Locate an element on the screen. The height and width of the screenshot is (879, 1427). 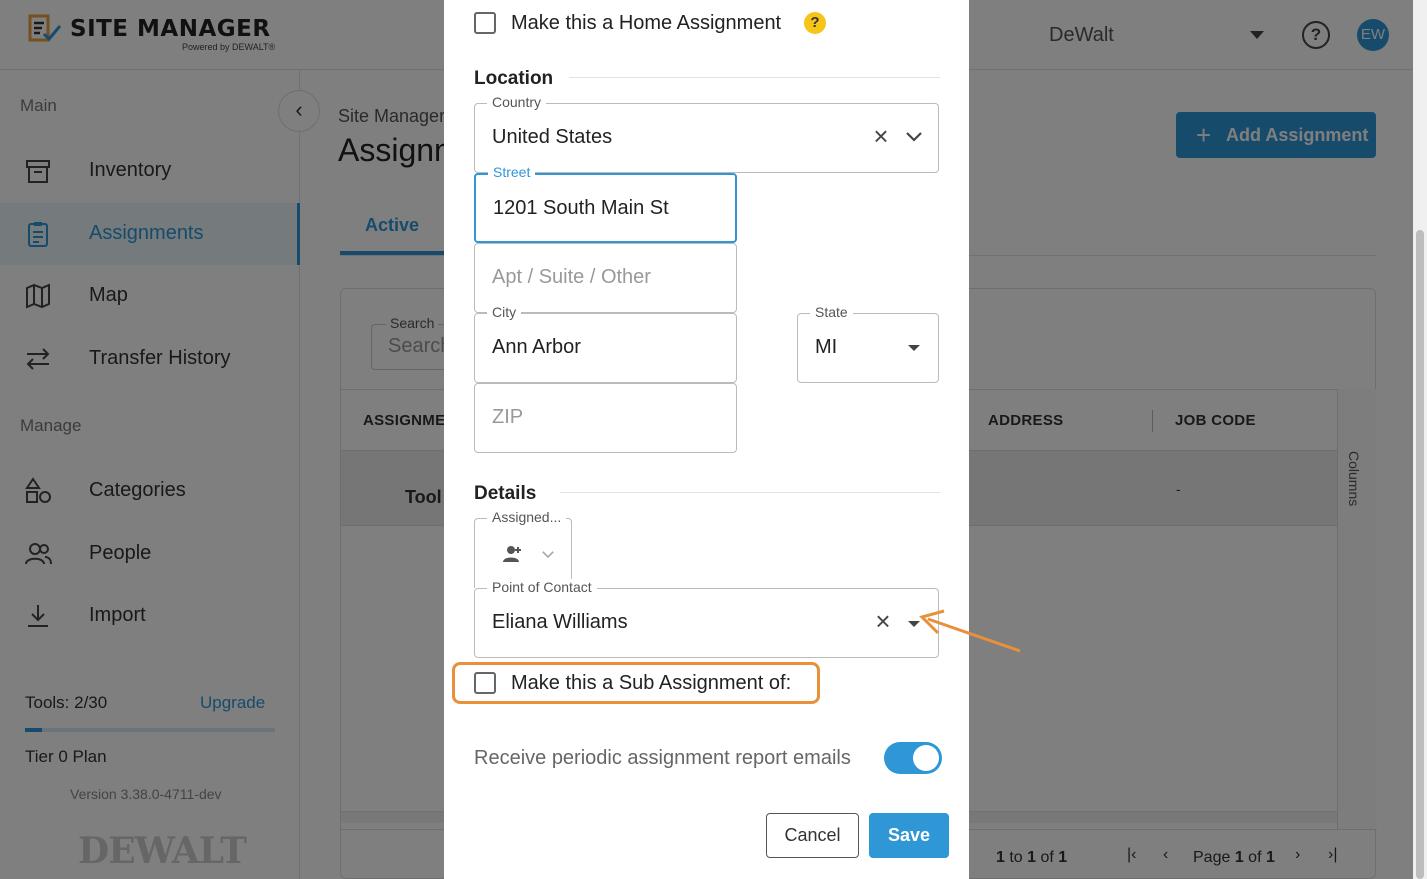
person-assign-icon is located at coordinates (512, 554).